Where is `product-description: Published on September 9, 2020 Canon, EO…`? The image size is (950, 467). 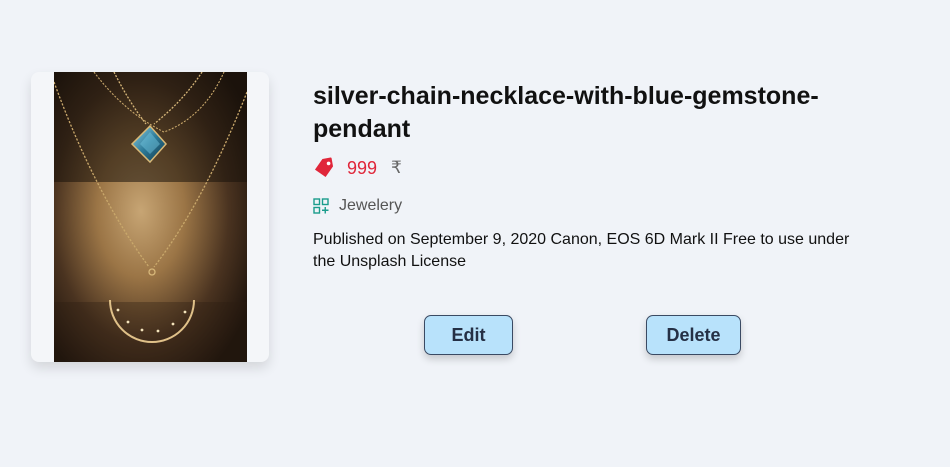
product-description: Published on September 9, 2020 Canon, EO… is located at coordinates (581, 250).